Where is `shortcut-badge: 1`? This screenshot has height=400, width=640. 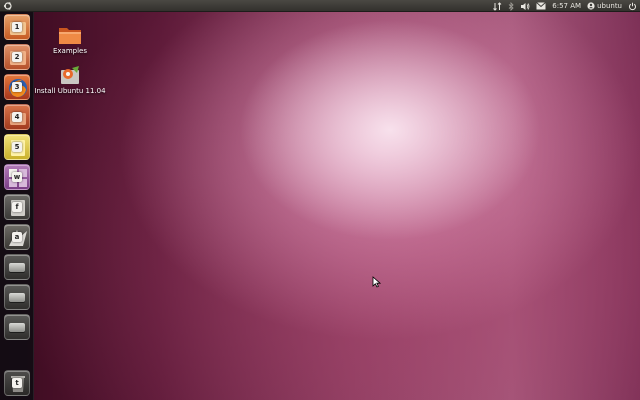
shortcut-badge: 1 is located at coordinates (17, 27).